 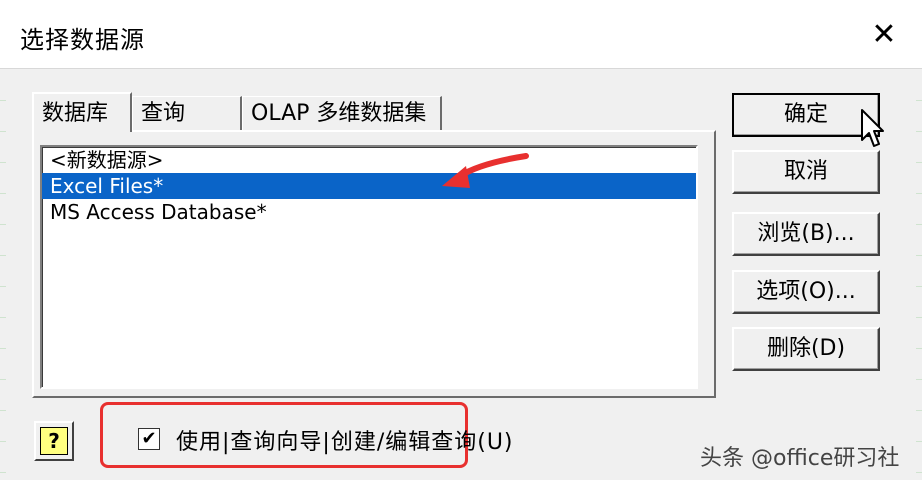 What do you see at coordinates (369, 186) in the screenshot?
I see `list-item-excel-files: Excel Files*` at bounding box center [369, 186].